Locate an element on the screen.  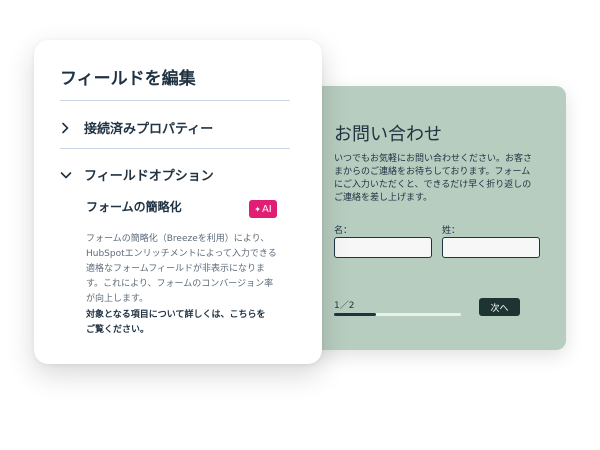
chevron-down-icon is located at coordinates (70, 175).